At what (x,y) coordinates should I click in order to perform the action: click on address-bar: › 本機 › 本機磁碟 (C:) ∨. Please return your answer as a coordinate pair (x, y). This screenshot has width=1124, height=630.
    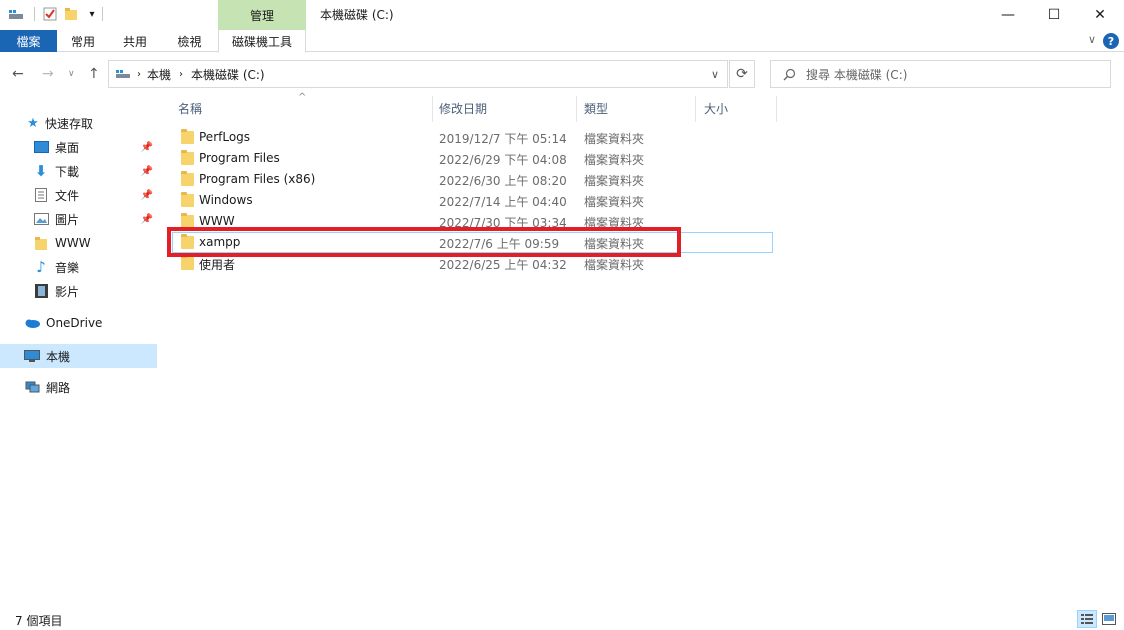
    Looking at the image, I should click on (418, 74).